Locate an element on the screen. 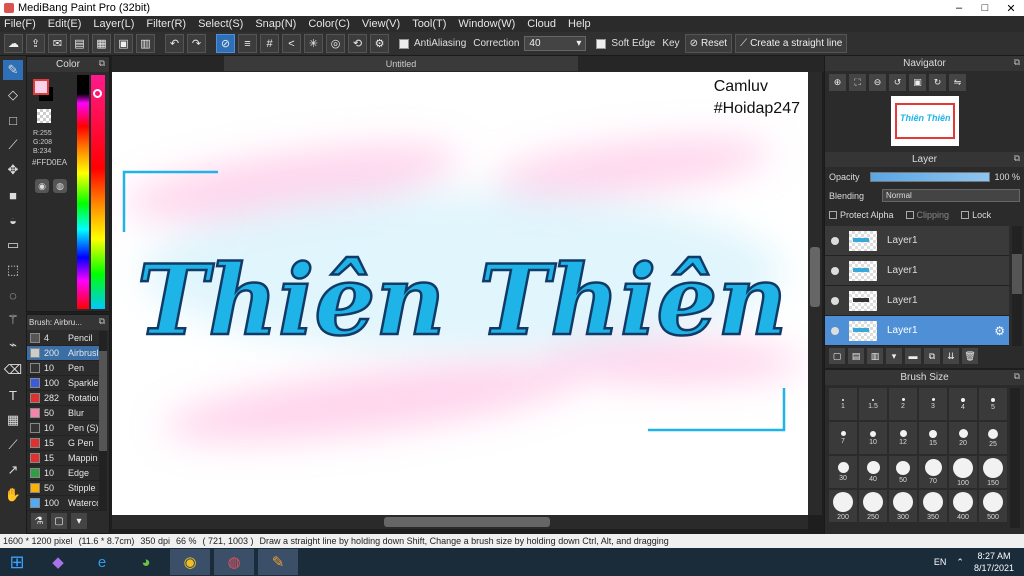  canvas-horizontal-scrollbar is located at coordinates (460, 522).